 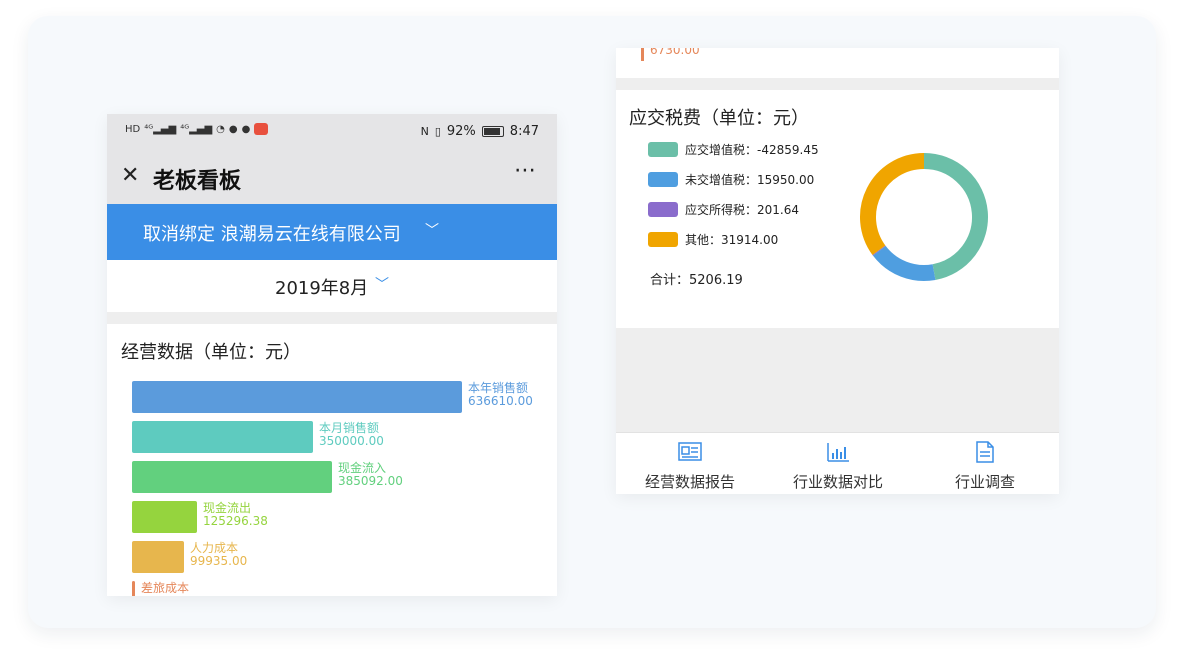 What do you see at coordinates (461, 131) in the screenshot?
I see `battery-percent: 92%` at bounding box center [461, 131].